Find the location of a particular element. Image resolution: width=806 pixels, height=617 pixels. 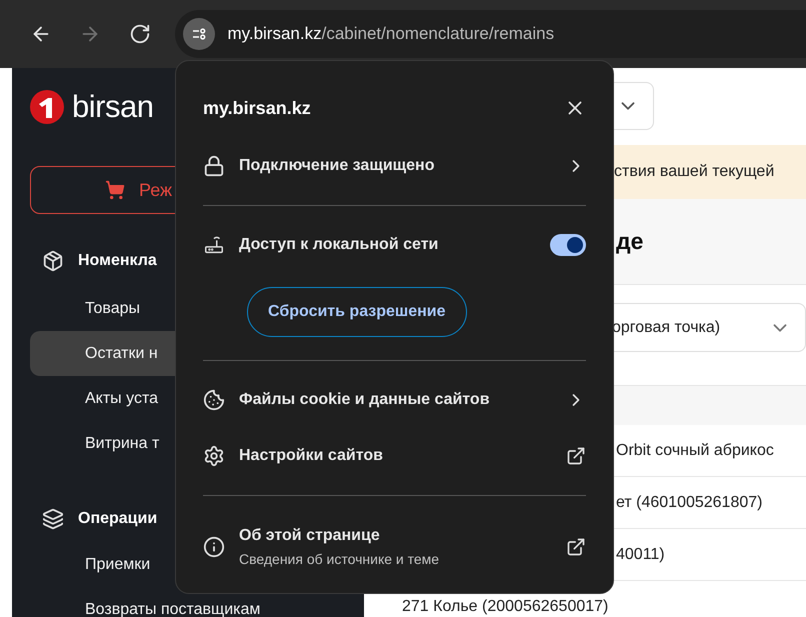

menu-item-description: Сведения об источнике и теме is located at coordinates (339, 559).